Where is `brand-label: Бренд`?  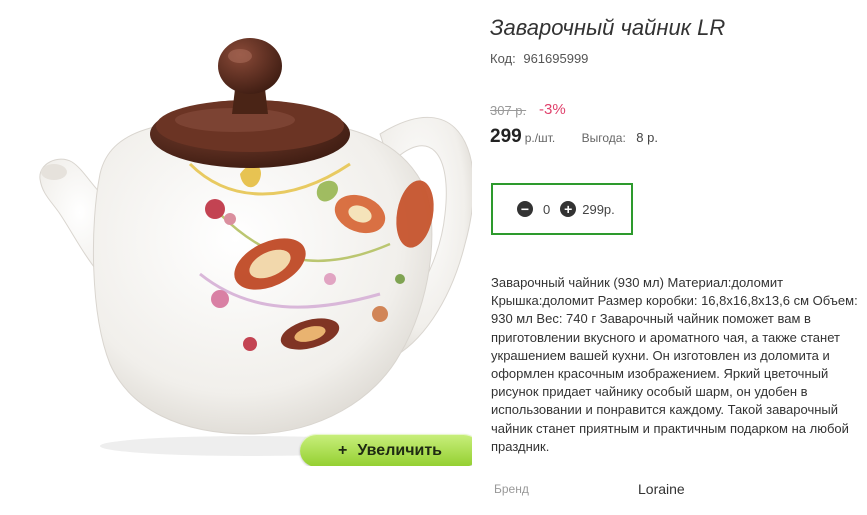
brand-label: Бренд is located at coordinates (511, 489).